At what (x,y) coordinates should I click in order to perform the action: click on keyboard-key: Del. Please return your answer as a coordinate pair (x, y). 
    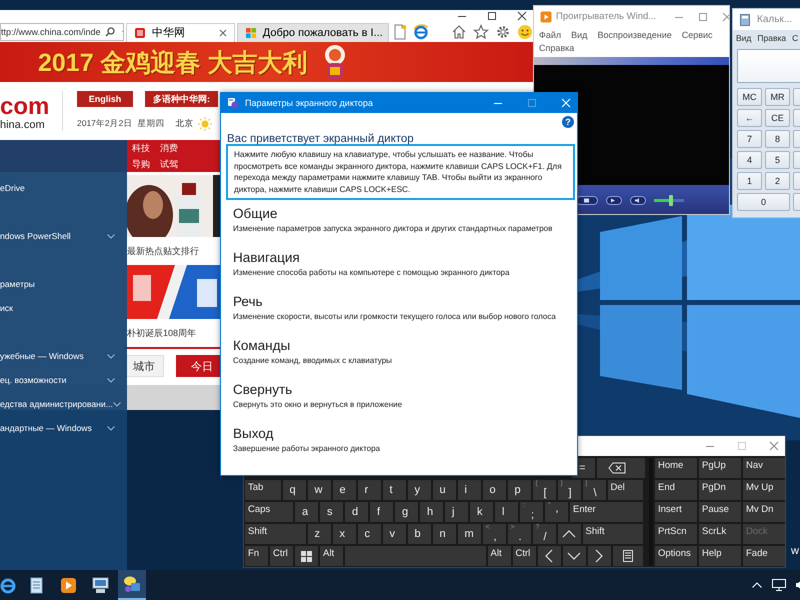
    Looking at the image, I should click on (625, 490).